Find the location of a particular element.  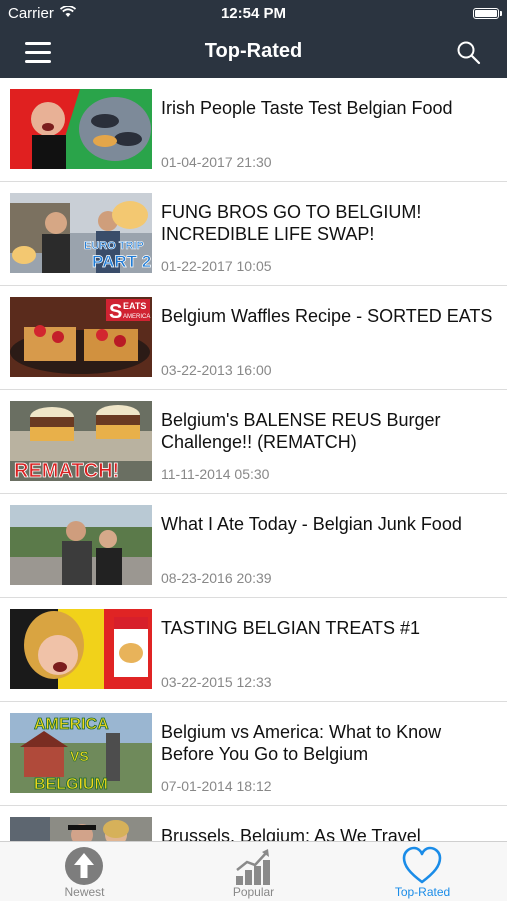

tab-label: Popular is located at coordinates (253, 892).